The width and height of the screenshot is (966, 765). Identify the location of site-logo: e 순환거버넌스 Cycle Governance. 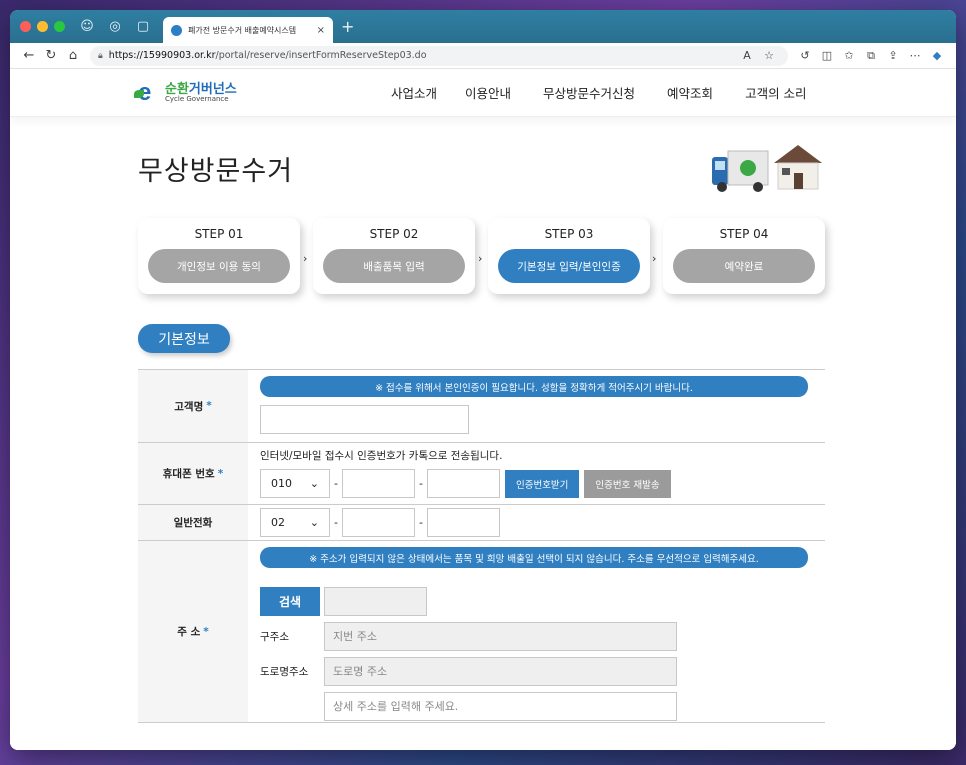
(258, 92).